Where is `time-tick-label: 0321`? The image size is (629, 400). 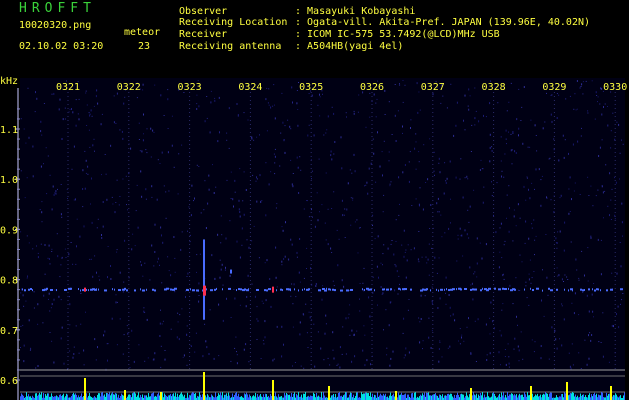 time-tick-label: 0321 is located at coordinates (68, 87).